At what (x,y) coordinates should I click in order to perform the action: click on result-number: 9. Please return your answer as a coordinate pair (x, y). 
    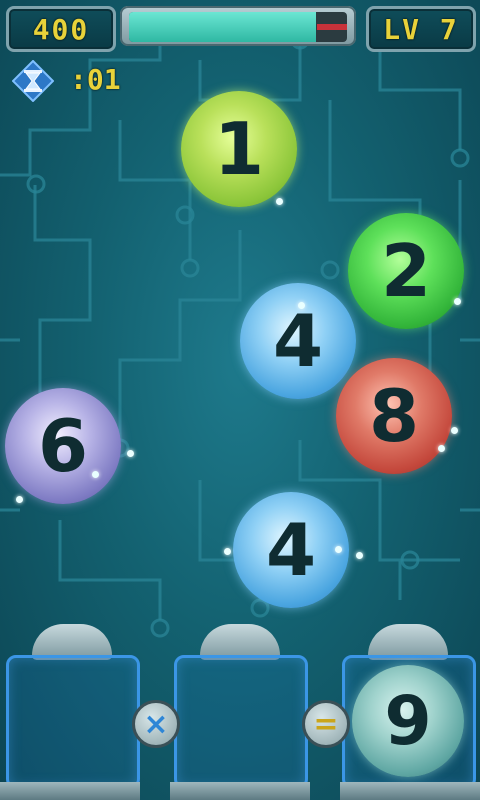
    Looking at the image, I should click on (408, 721).